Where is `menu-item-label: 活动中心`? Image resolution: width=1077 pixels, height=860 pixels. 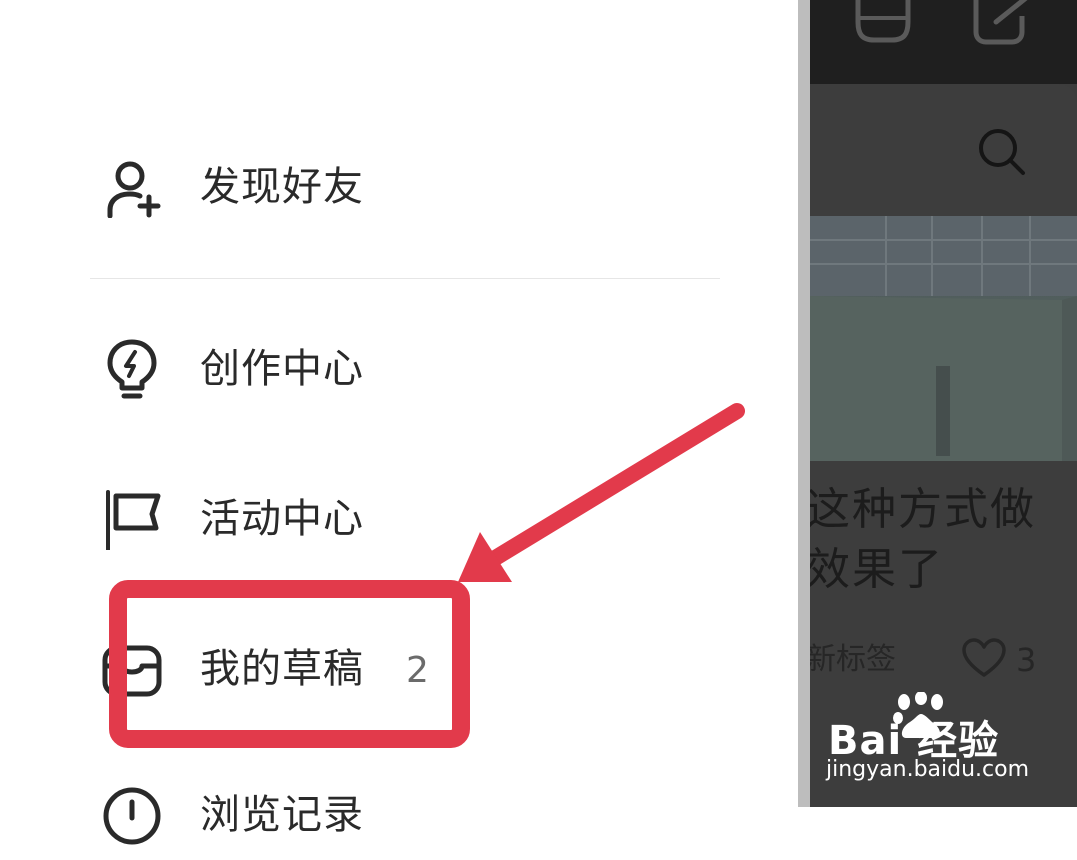
menu-item-label: 活动中心 is located at coordinates (282, 519).